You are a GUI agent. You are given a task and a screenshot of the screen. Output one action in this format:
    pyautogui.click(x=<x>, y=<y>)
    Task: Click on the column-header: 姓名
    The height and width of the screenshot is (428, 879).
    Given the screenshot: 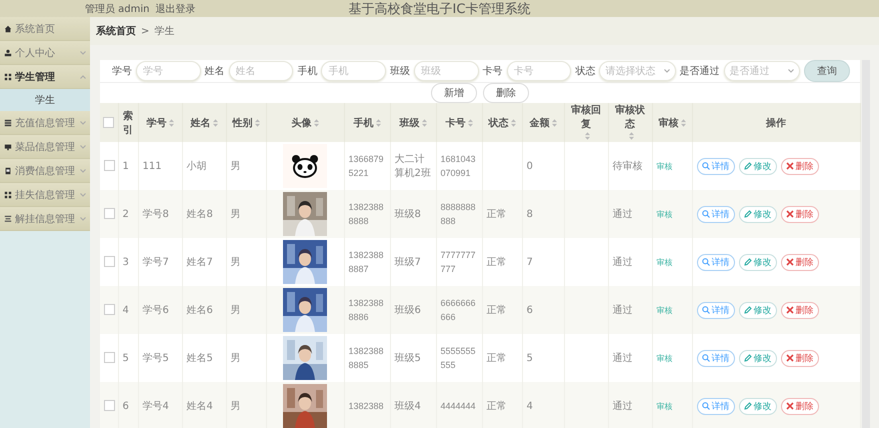 What is the action you would take?
    pyautogui.click(x=200, y=123)
    